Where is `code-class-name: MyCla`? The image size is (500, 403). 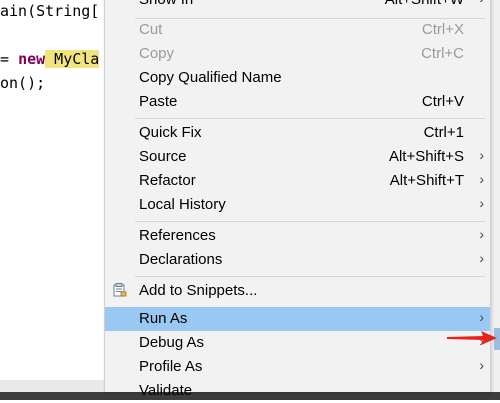 code-class-name: MyCla is located at coordinates (72, 59).